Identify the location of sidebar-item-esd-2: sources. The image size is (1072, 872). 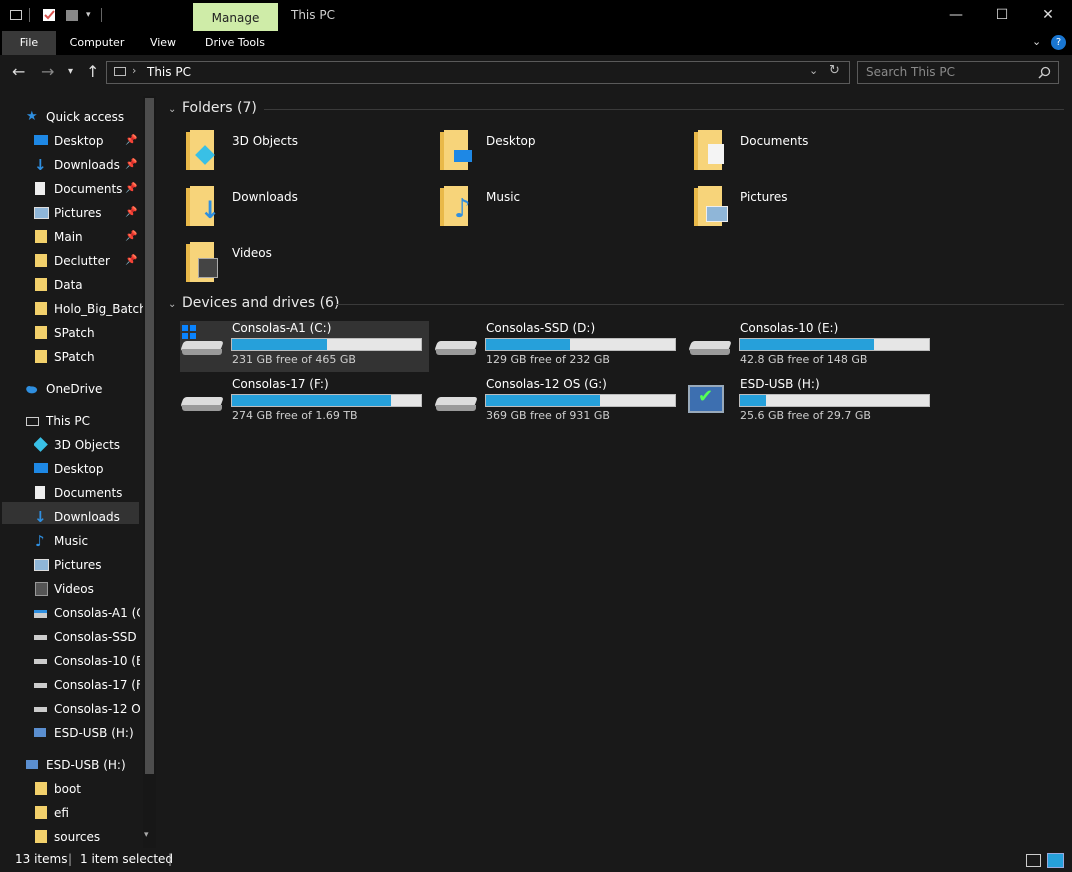
(67, 837).